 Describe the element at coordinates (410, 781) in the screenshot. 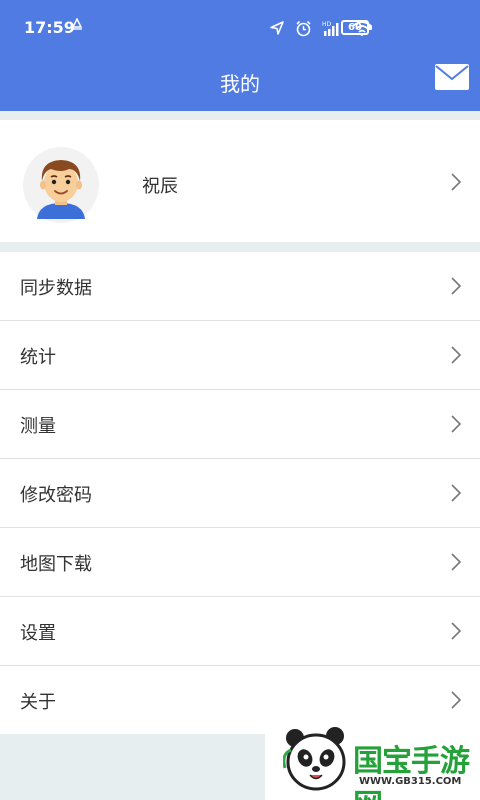

I see `watermark-url: WWW.GB315.COM` at that location.